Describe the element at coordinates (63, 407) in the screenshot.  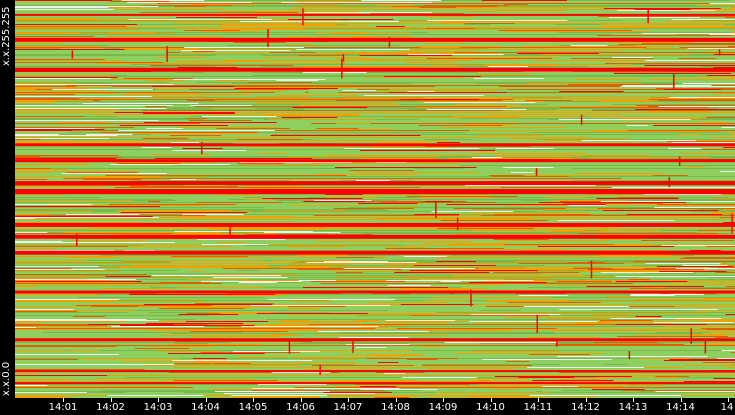
I see `x-axis-tick-label: 14:01` at that location.